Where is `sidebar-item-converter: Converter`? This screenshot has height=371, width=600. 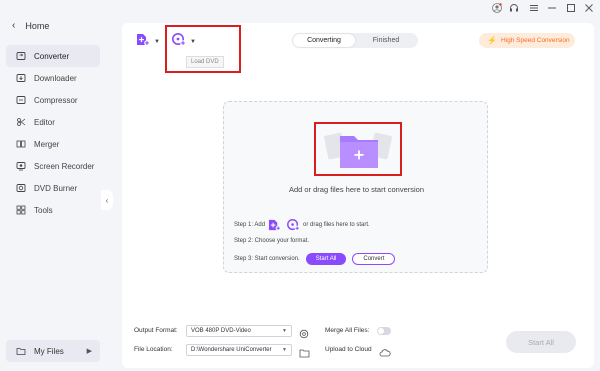 sidebar-item-converter: Converter is located at coordinates (53, 56).